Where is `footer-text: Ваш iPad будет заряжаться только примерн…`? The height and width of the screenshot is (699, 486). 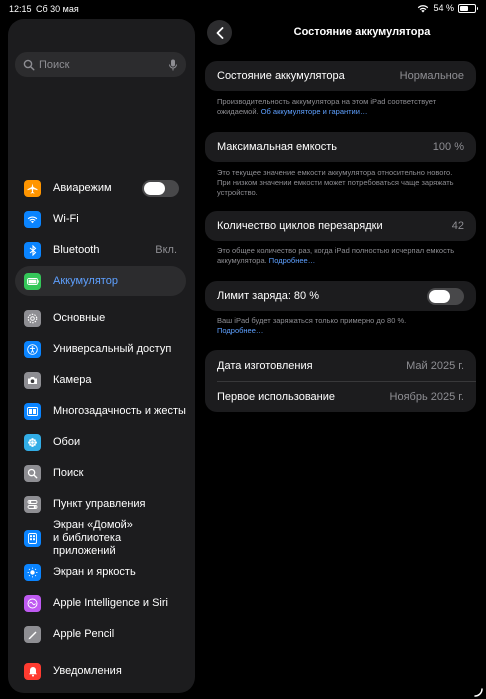
footer-text: Ваш iPad будет заряжаться только примерн… is located at coordinates (312, 320).